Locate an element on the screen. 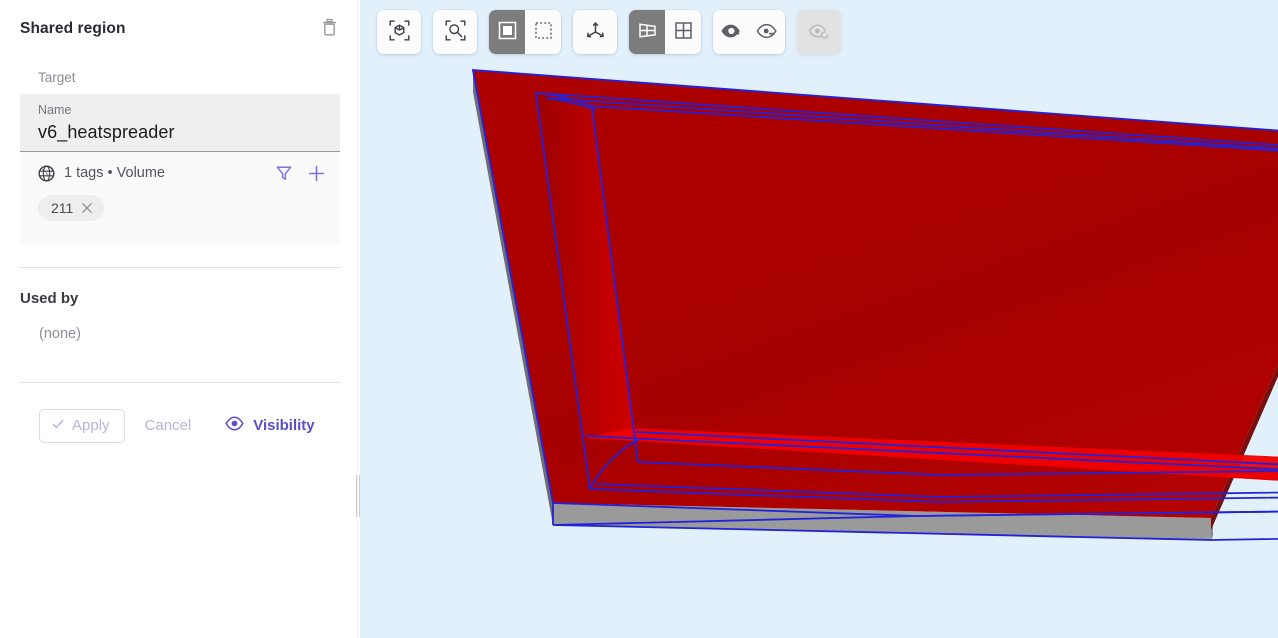 The image size is (1278, 638). orthographic-view-button is located at coordinates (683, 32).